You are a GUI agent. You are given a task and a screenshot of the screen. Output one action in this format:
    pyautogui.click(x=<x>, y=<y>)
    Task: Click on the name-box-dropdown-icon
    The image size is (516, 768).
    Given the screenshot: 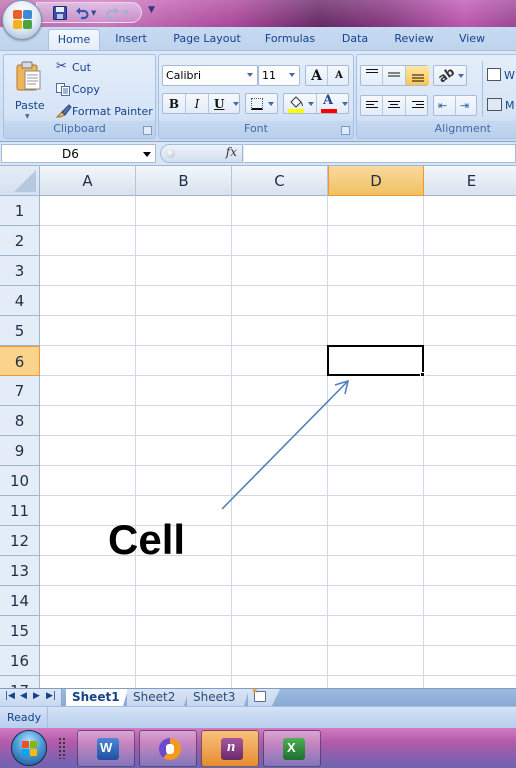 What is the action you would take?
    pyautogui.click(x=147, y=154)
    